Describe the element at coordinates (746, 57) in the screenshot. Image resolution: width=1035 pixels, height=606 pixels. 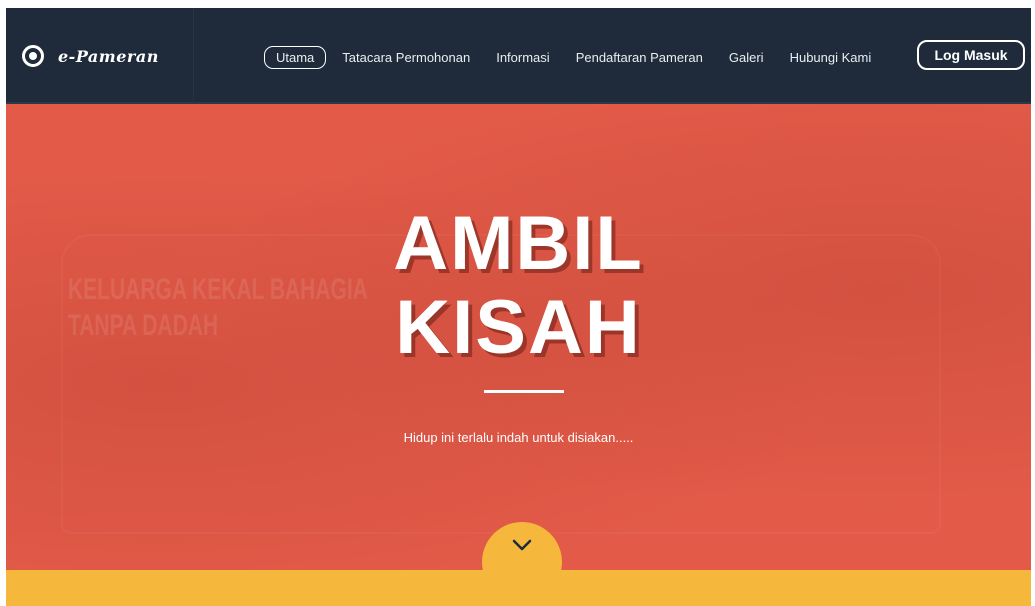
I see `nav-item-galeri: Galeri` at that location.